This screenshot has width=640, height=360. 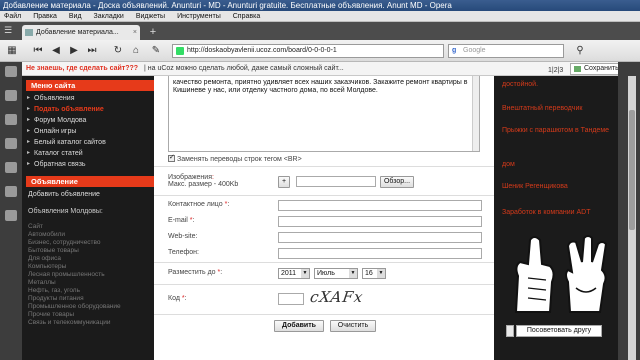 What do you see at coordinates (92, 120) in the screenshot?
I see `nav-item-forum: Форум Молдова` at bounding box center [92, 120].